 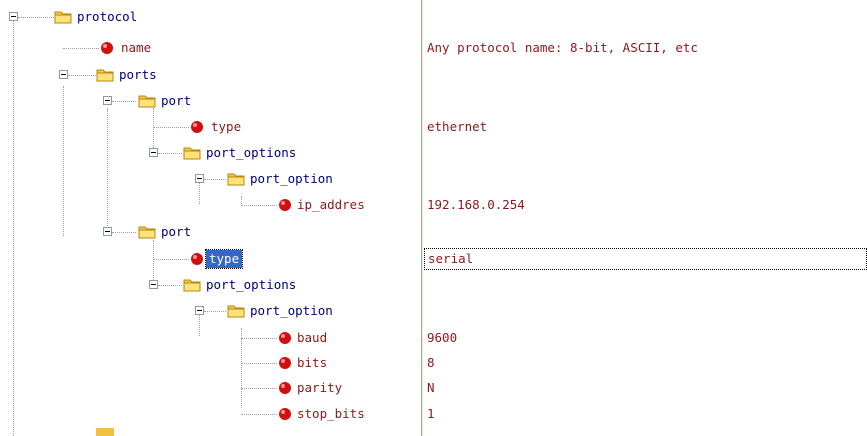 What do you see at coordinates (136, 48) in the screenshot?
I see `attr-label: name` at bounding box center [136, 48].